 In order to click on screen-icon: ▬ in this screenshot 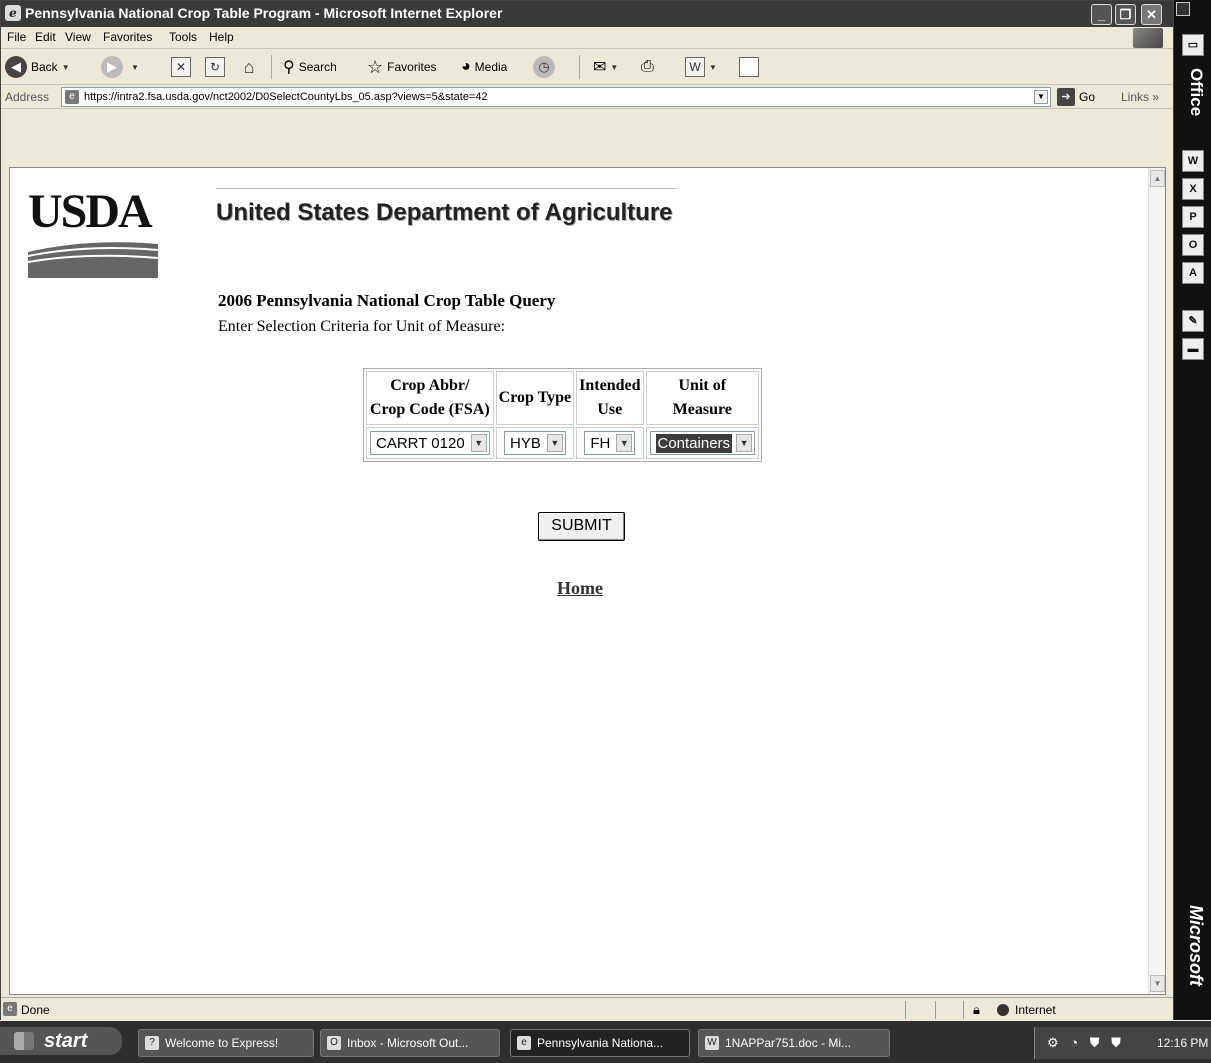, I will do `click(1193, 349)`.